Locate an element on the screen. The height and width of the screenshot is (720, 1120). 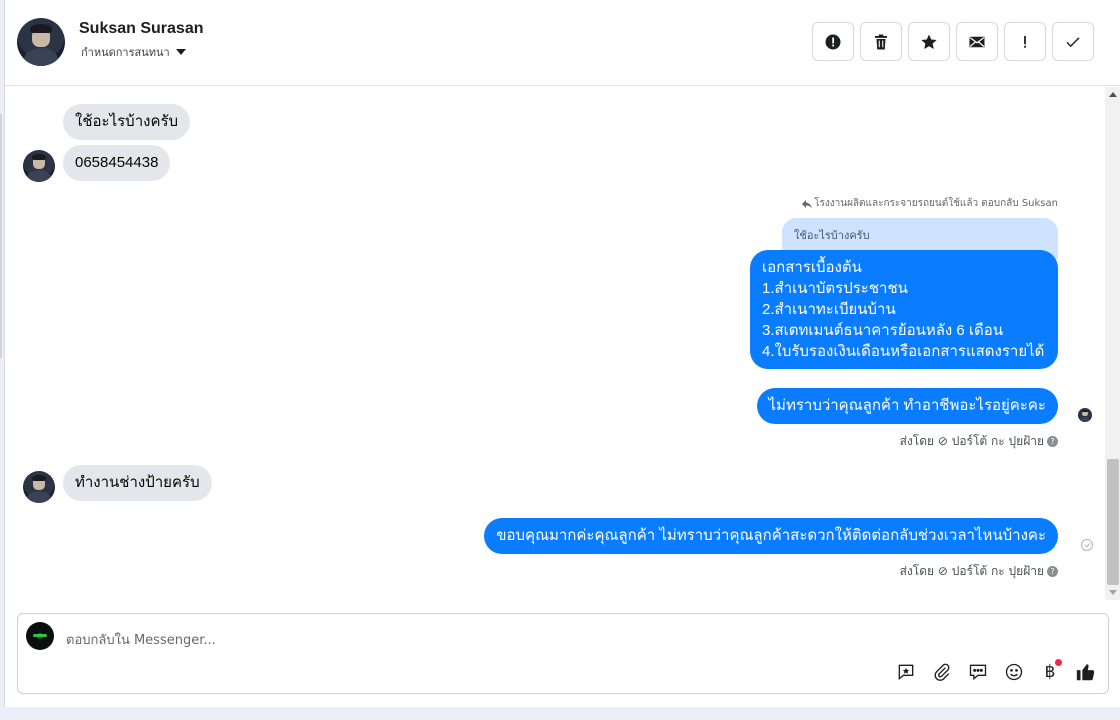
comment-button is located at coordinates (978, 672).